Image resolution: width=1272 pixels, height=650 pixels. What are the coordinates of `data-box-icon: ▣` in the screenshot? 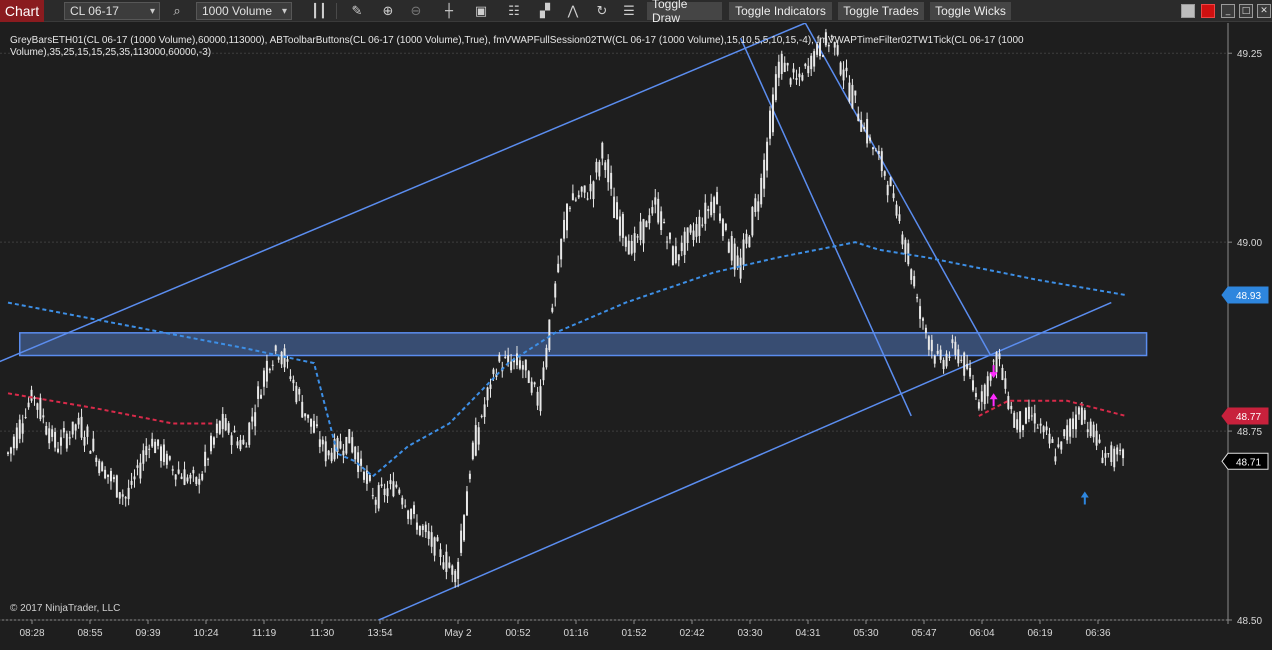 It's located at (481, 11).